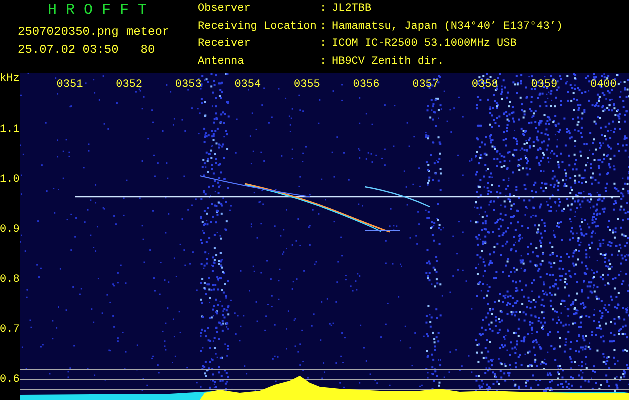  What do you see at coordinates (448, 27) in the screenshot?
I see `field-value: Hamamatsu, Japan (N34°40’ E137°43’)` at bounding box center [448, 27].